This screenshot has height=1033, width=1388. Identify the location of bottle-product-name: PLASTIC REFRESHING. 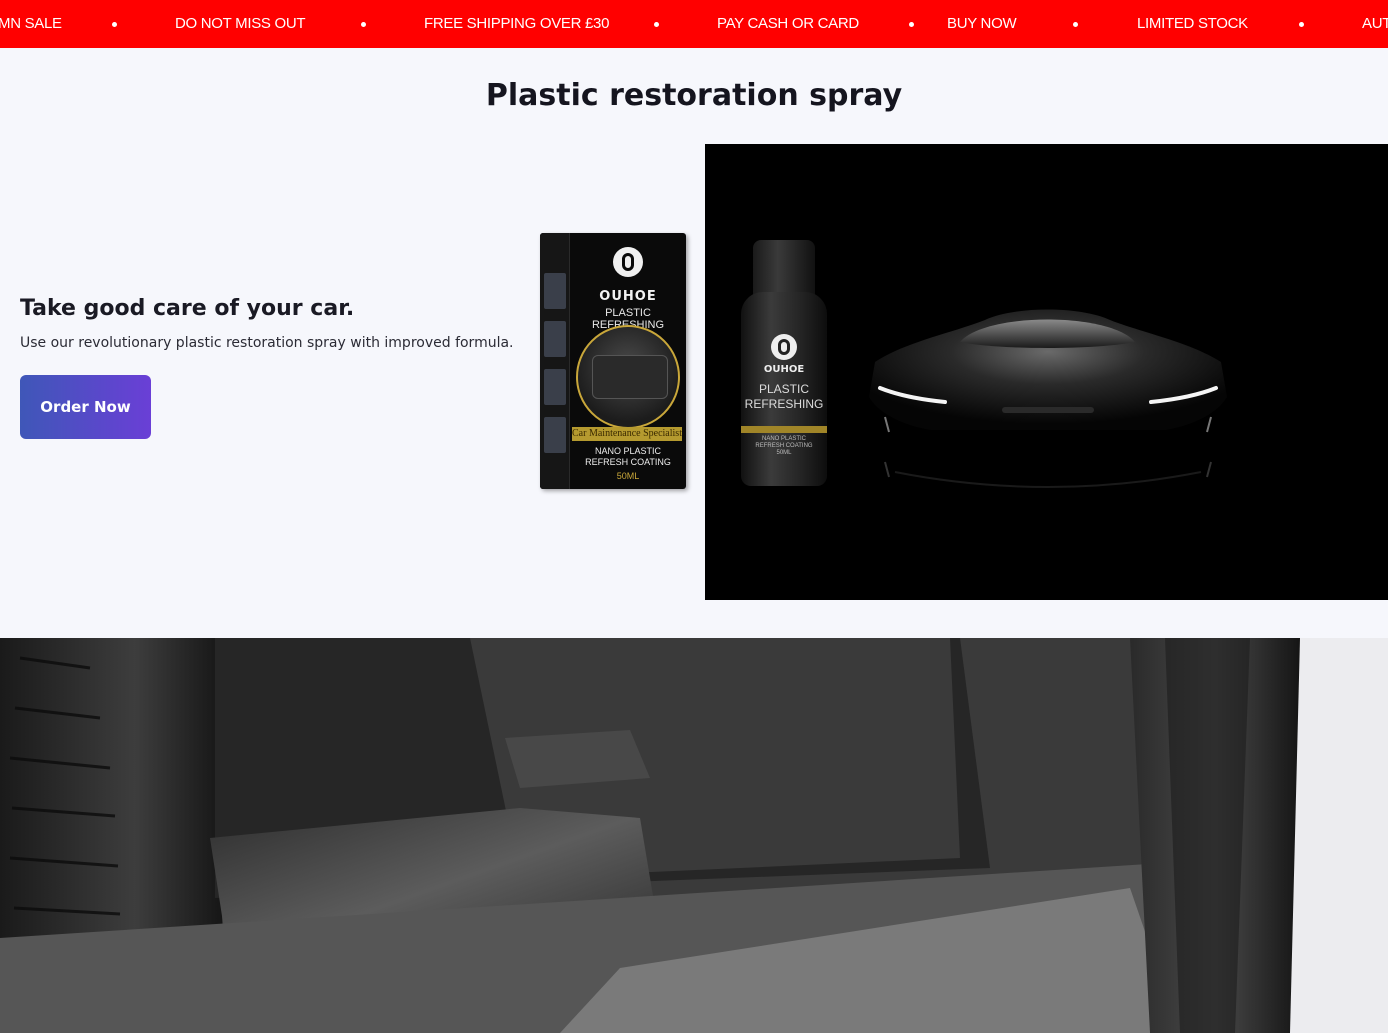
(784, 397).